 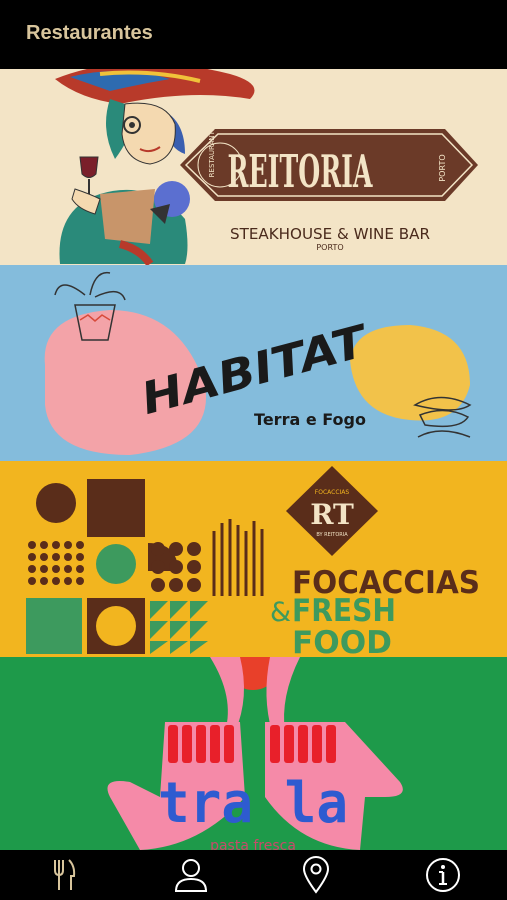 What do you see at coordinates (253, 34) in the screenshot?
I see `top-header: Restaurantes` at bounding box center [253, 34].